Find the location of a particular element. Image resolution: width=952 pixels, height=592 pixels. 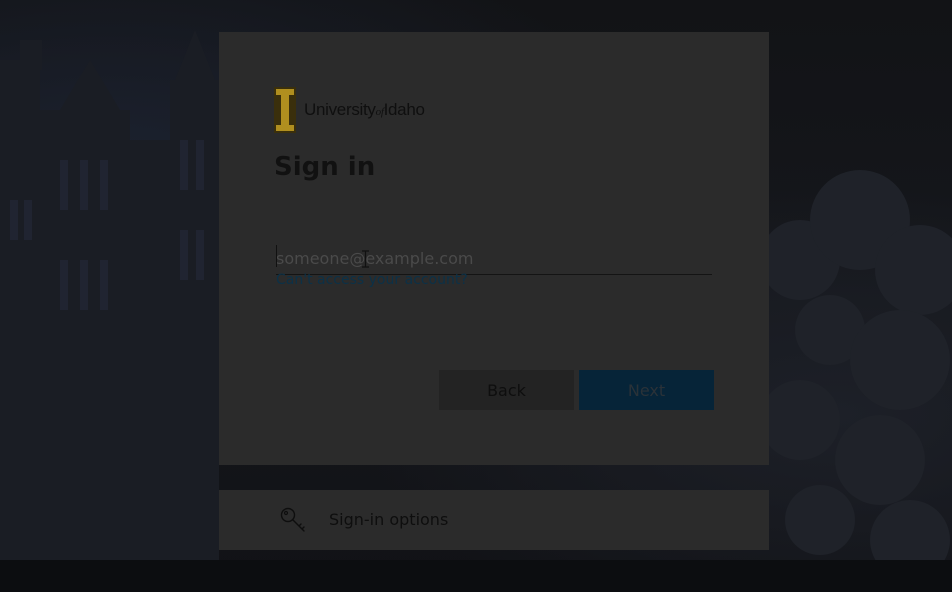

key-icon is located at coordinates (292, 519).